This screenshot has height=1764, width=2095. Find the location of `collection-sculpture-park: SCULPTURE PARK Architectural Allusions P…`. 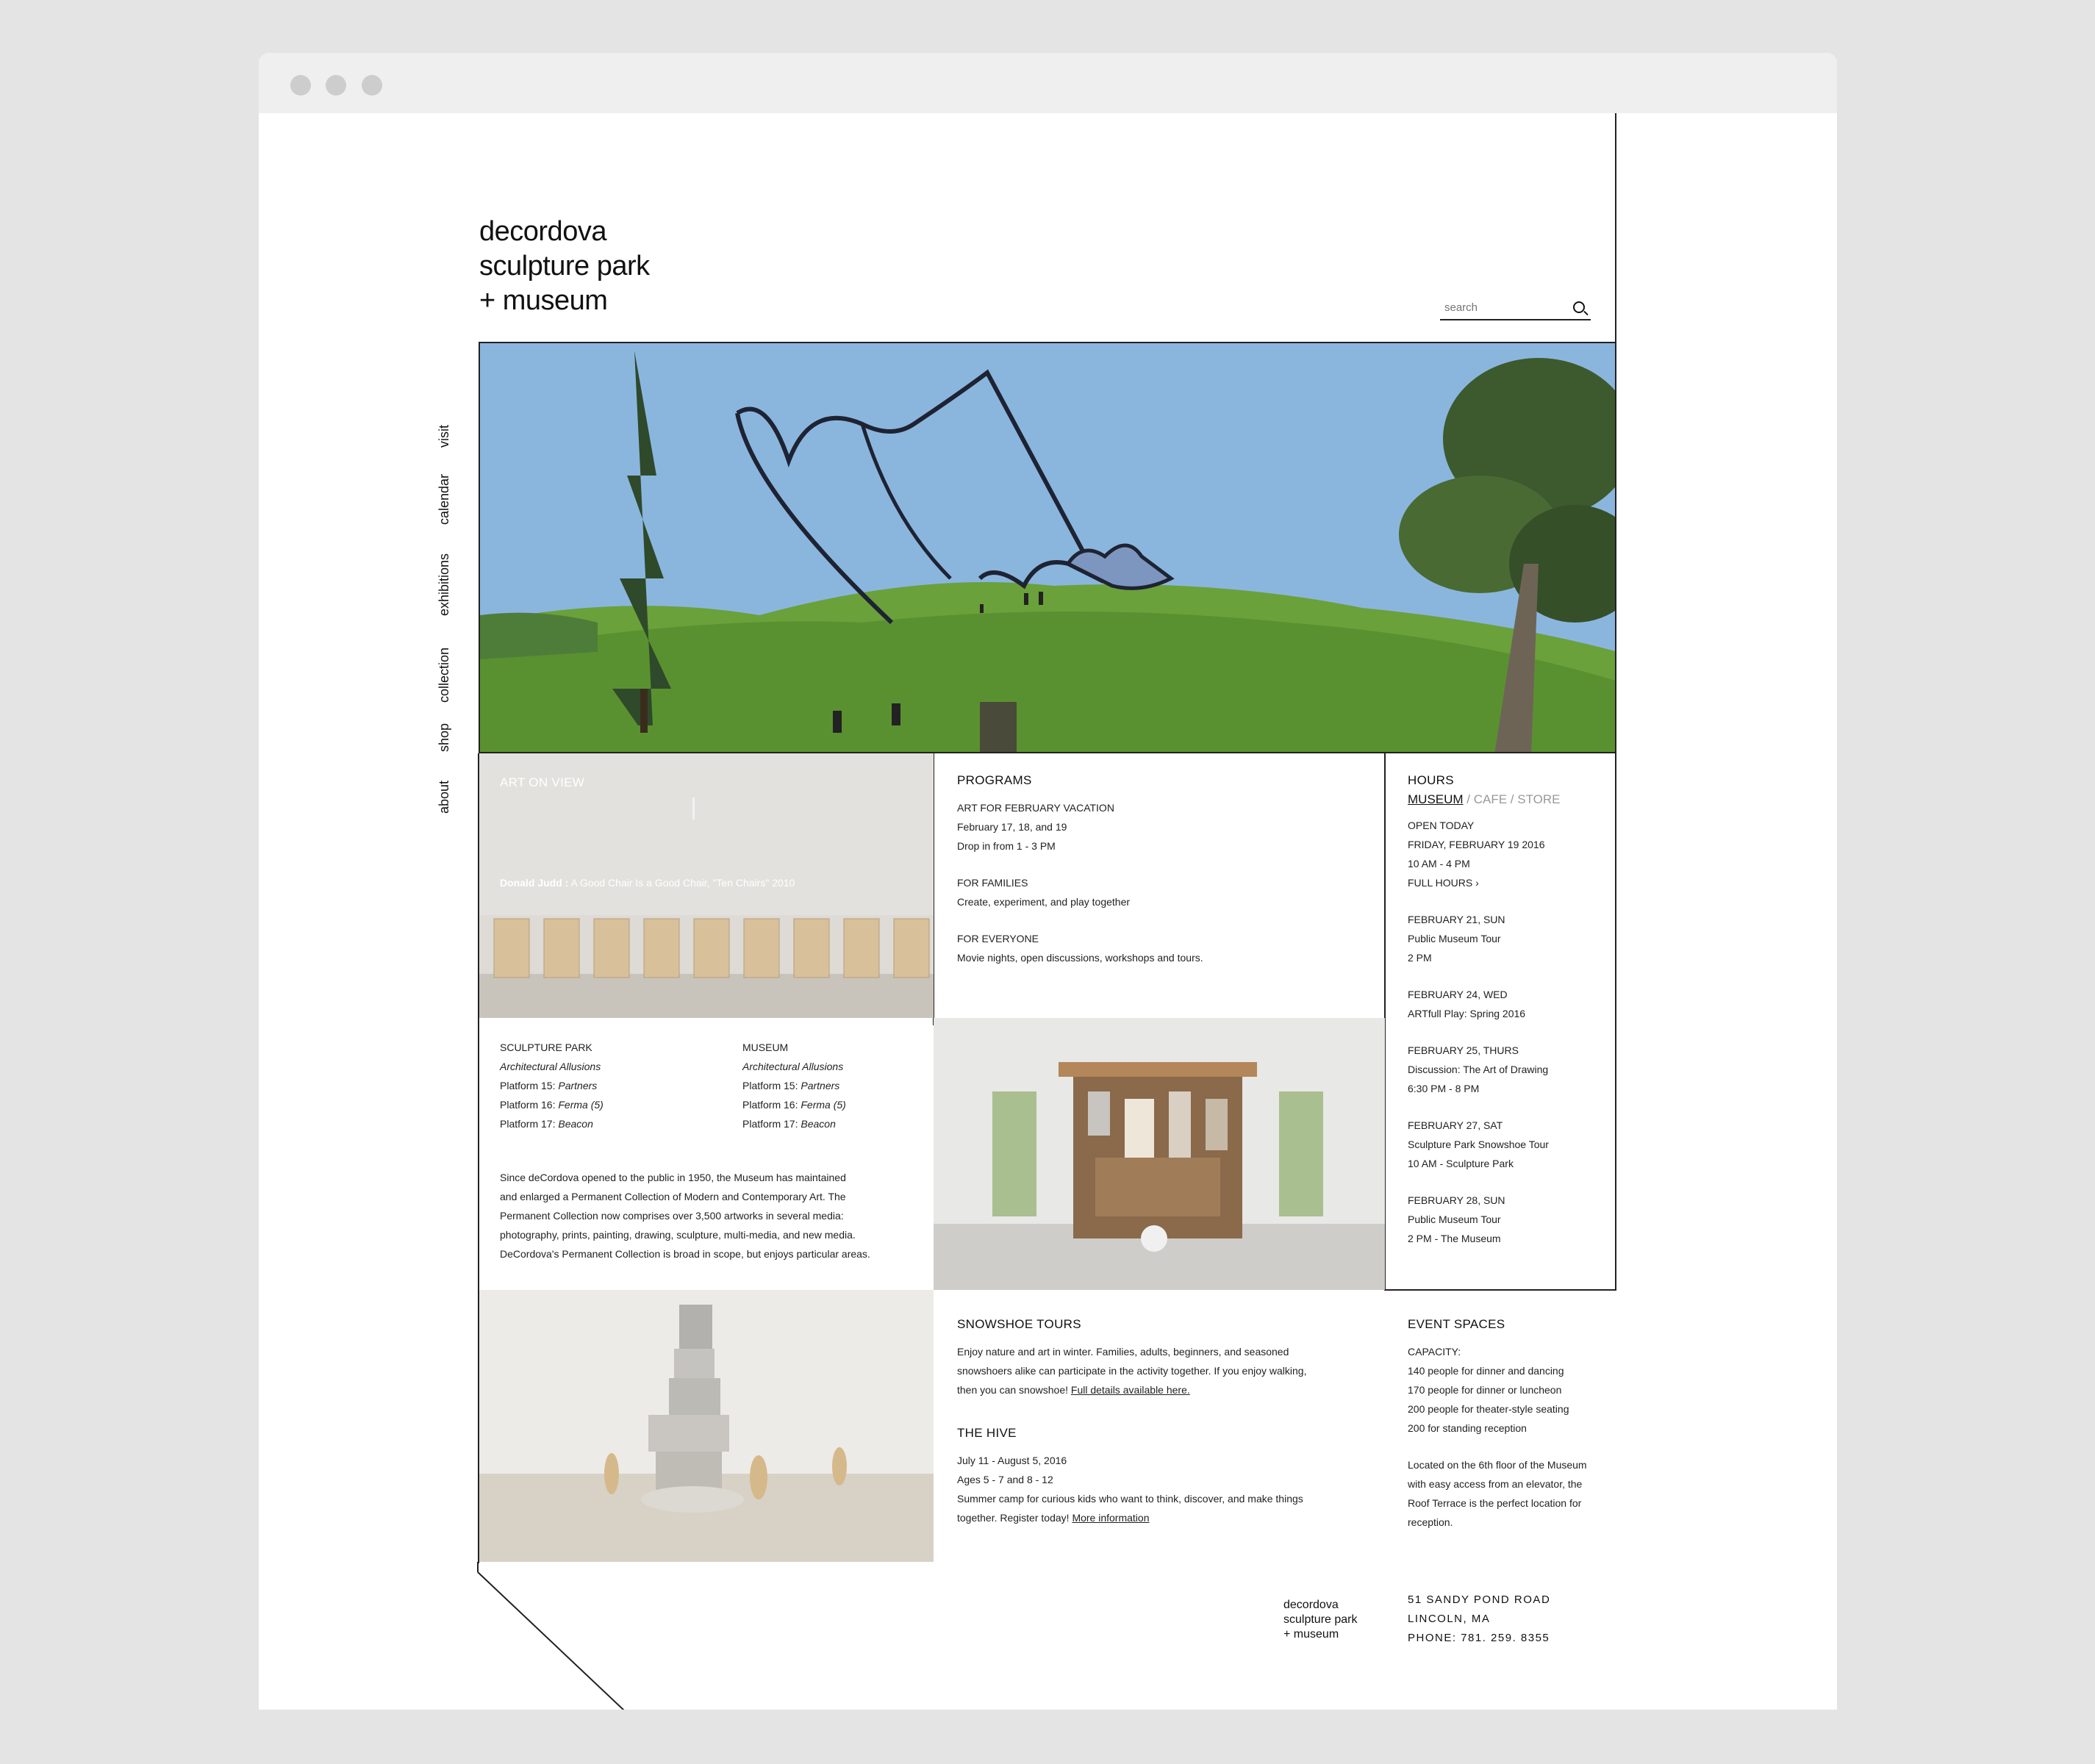

collection-sculpture-park: SCULPTURE PARK Architectural Allusions P… is located at coordinates (610, 1085).